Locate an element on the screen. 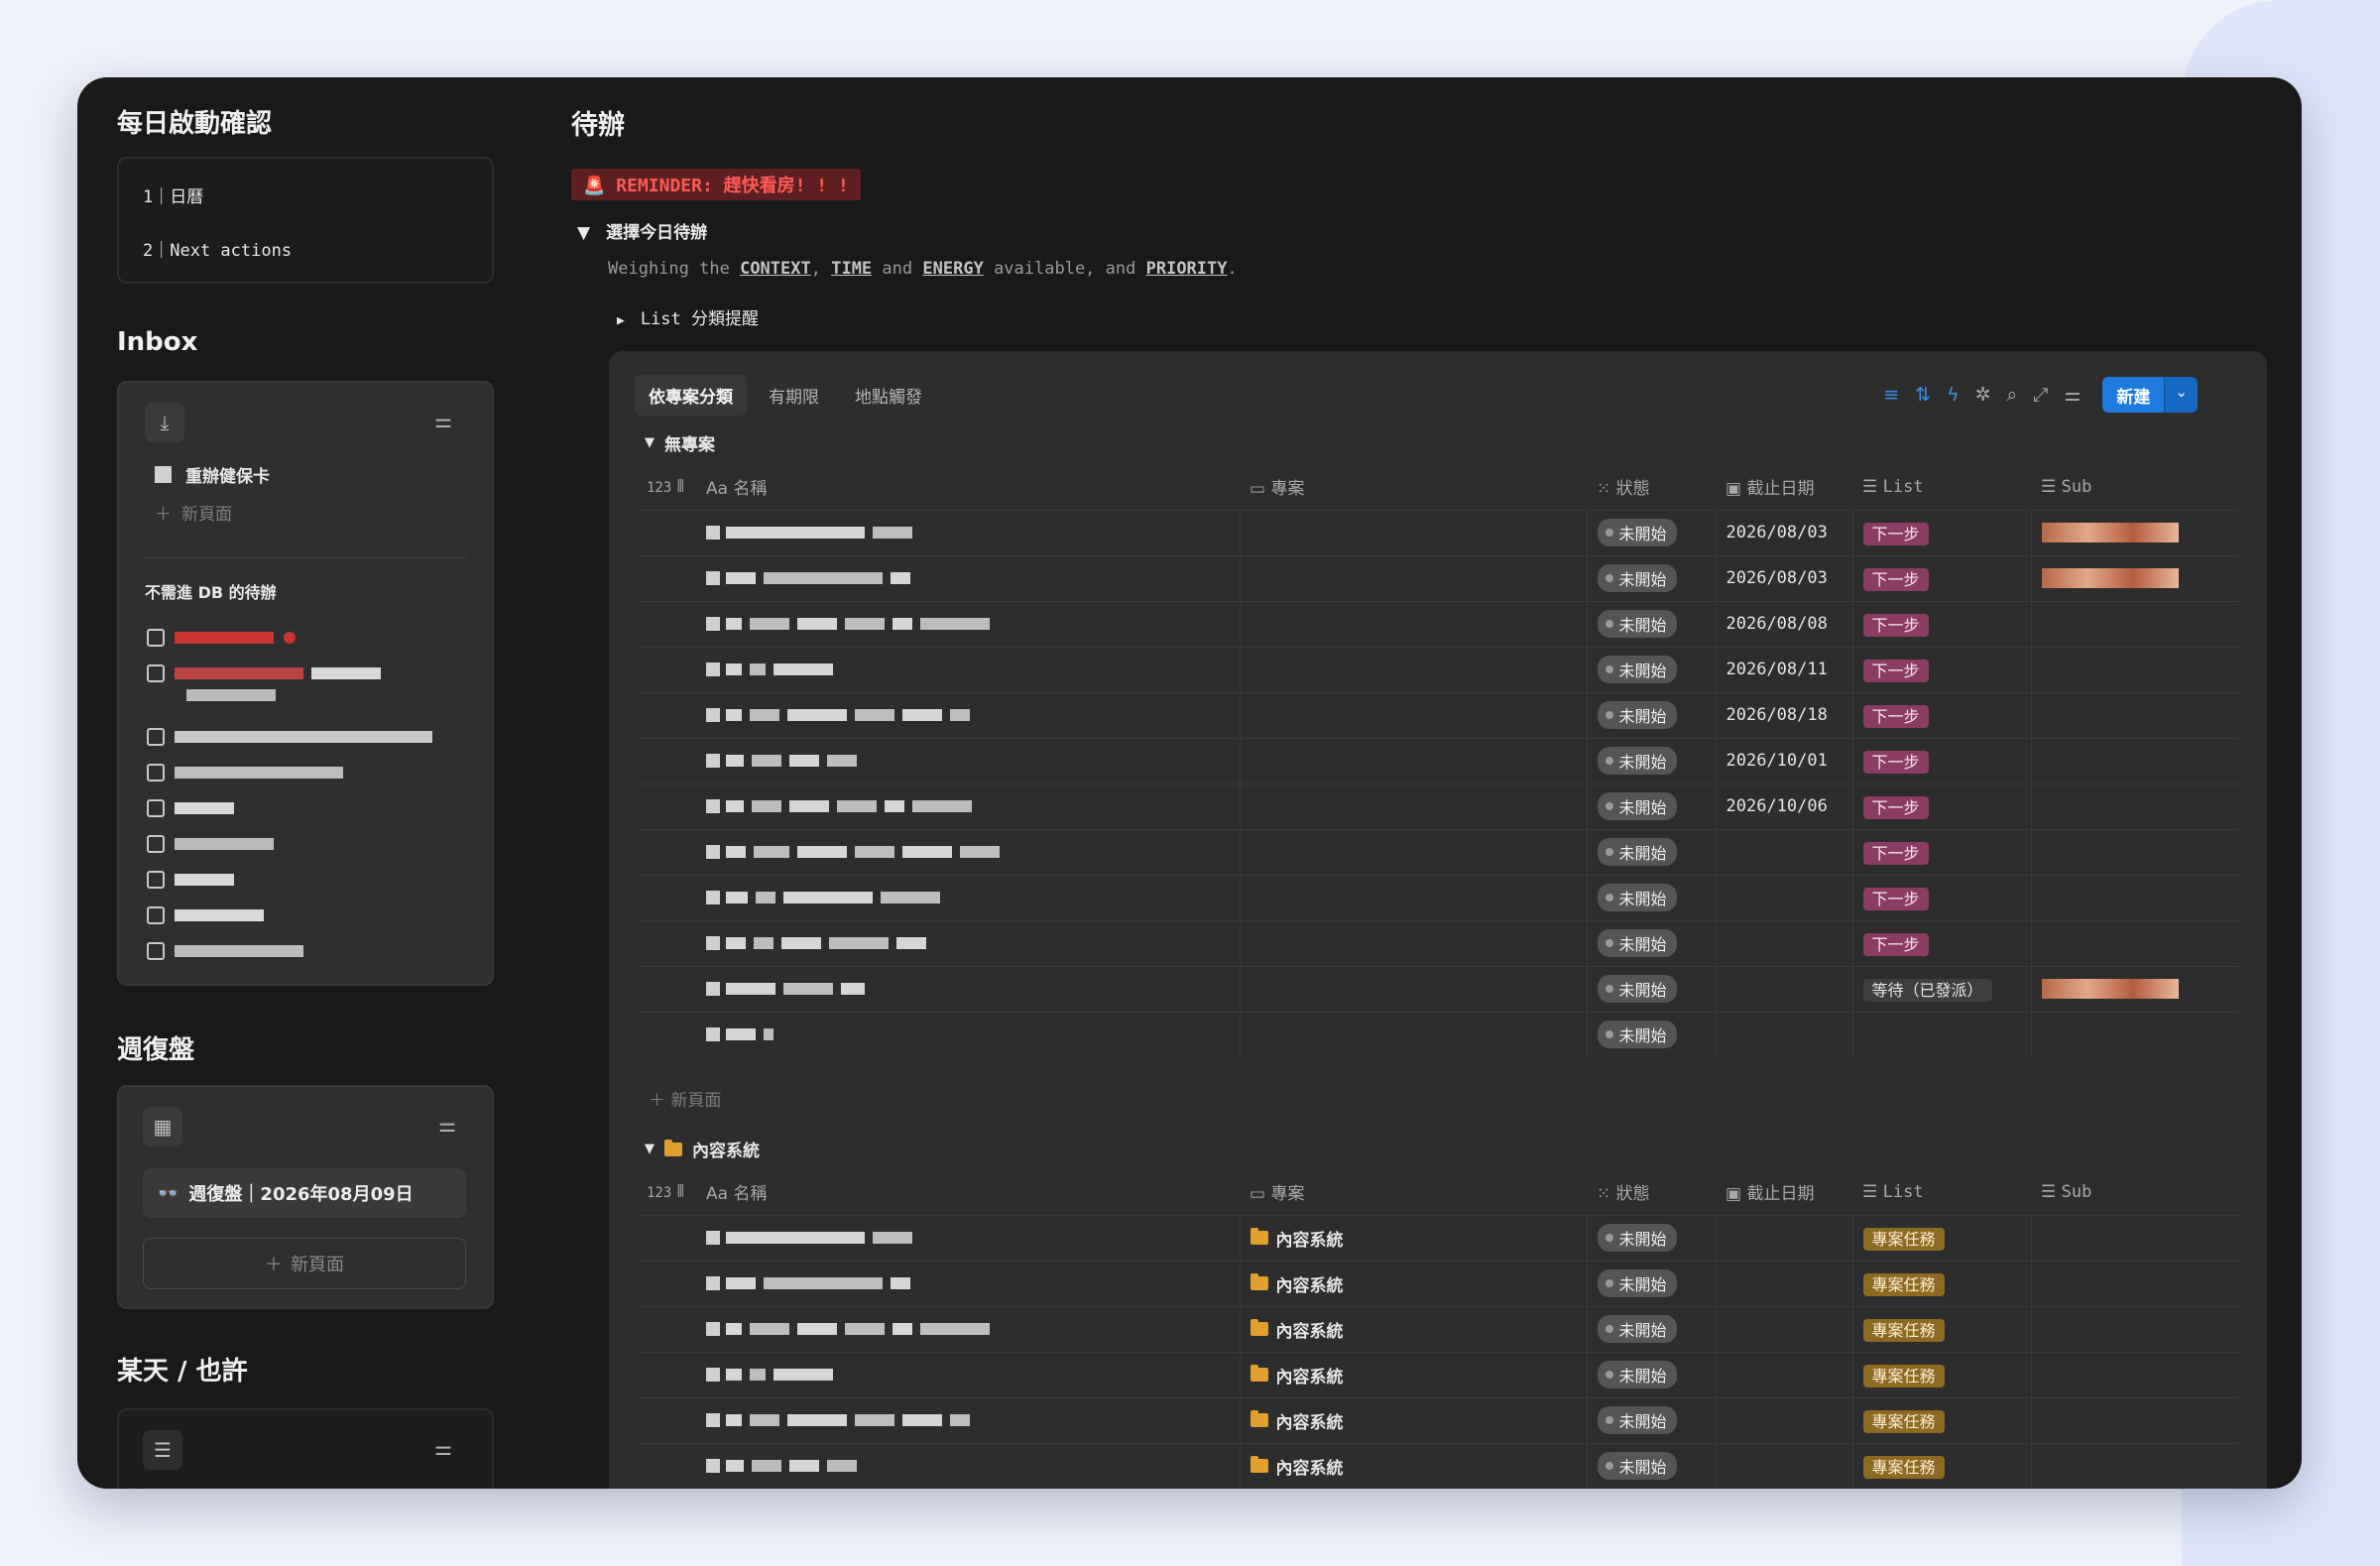 The image size is (2380, 1566). inbox-new-page: ＋ 新頁面 is located at coordinates (193, 512).